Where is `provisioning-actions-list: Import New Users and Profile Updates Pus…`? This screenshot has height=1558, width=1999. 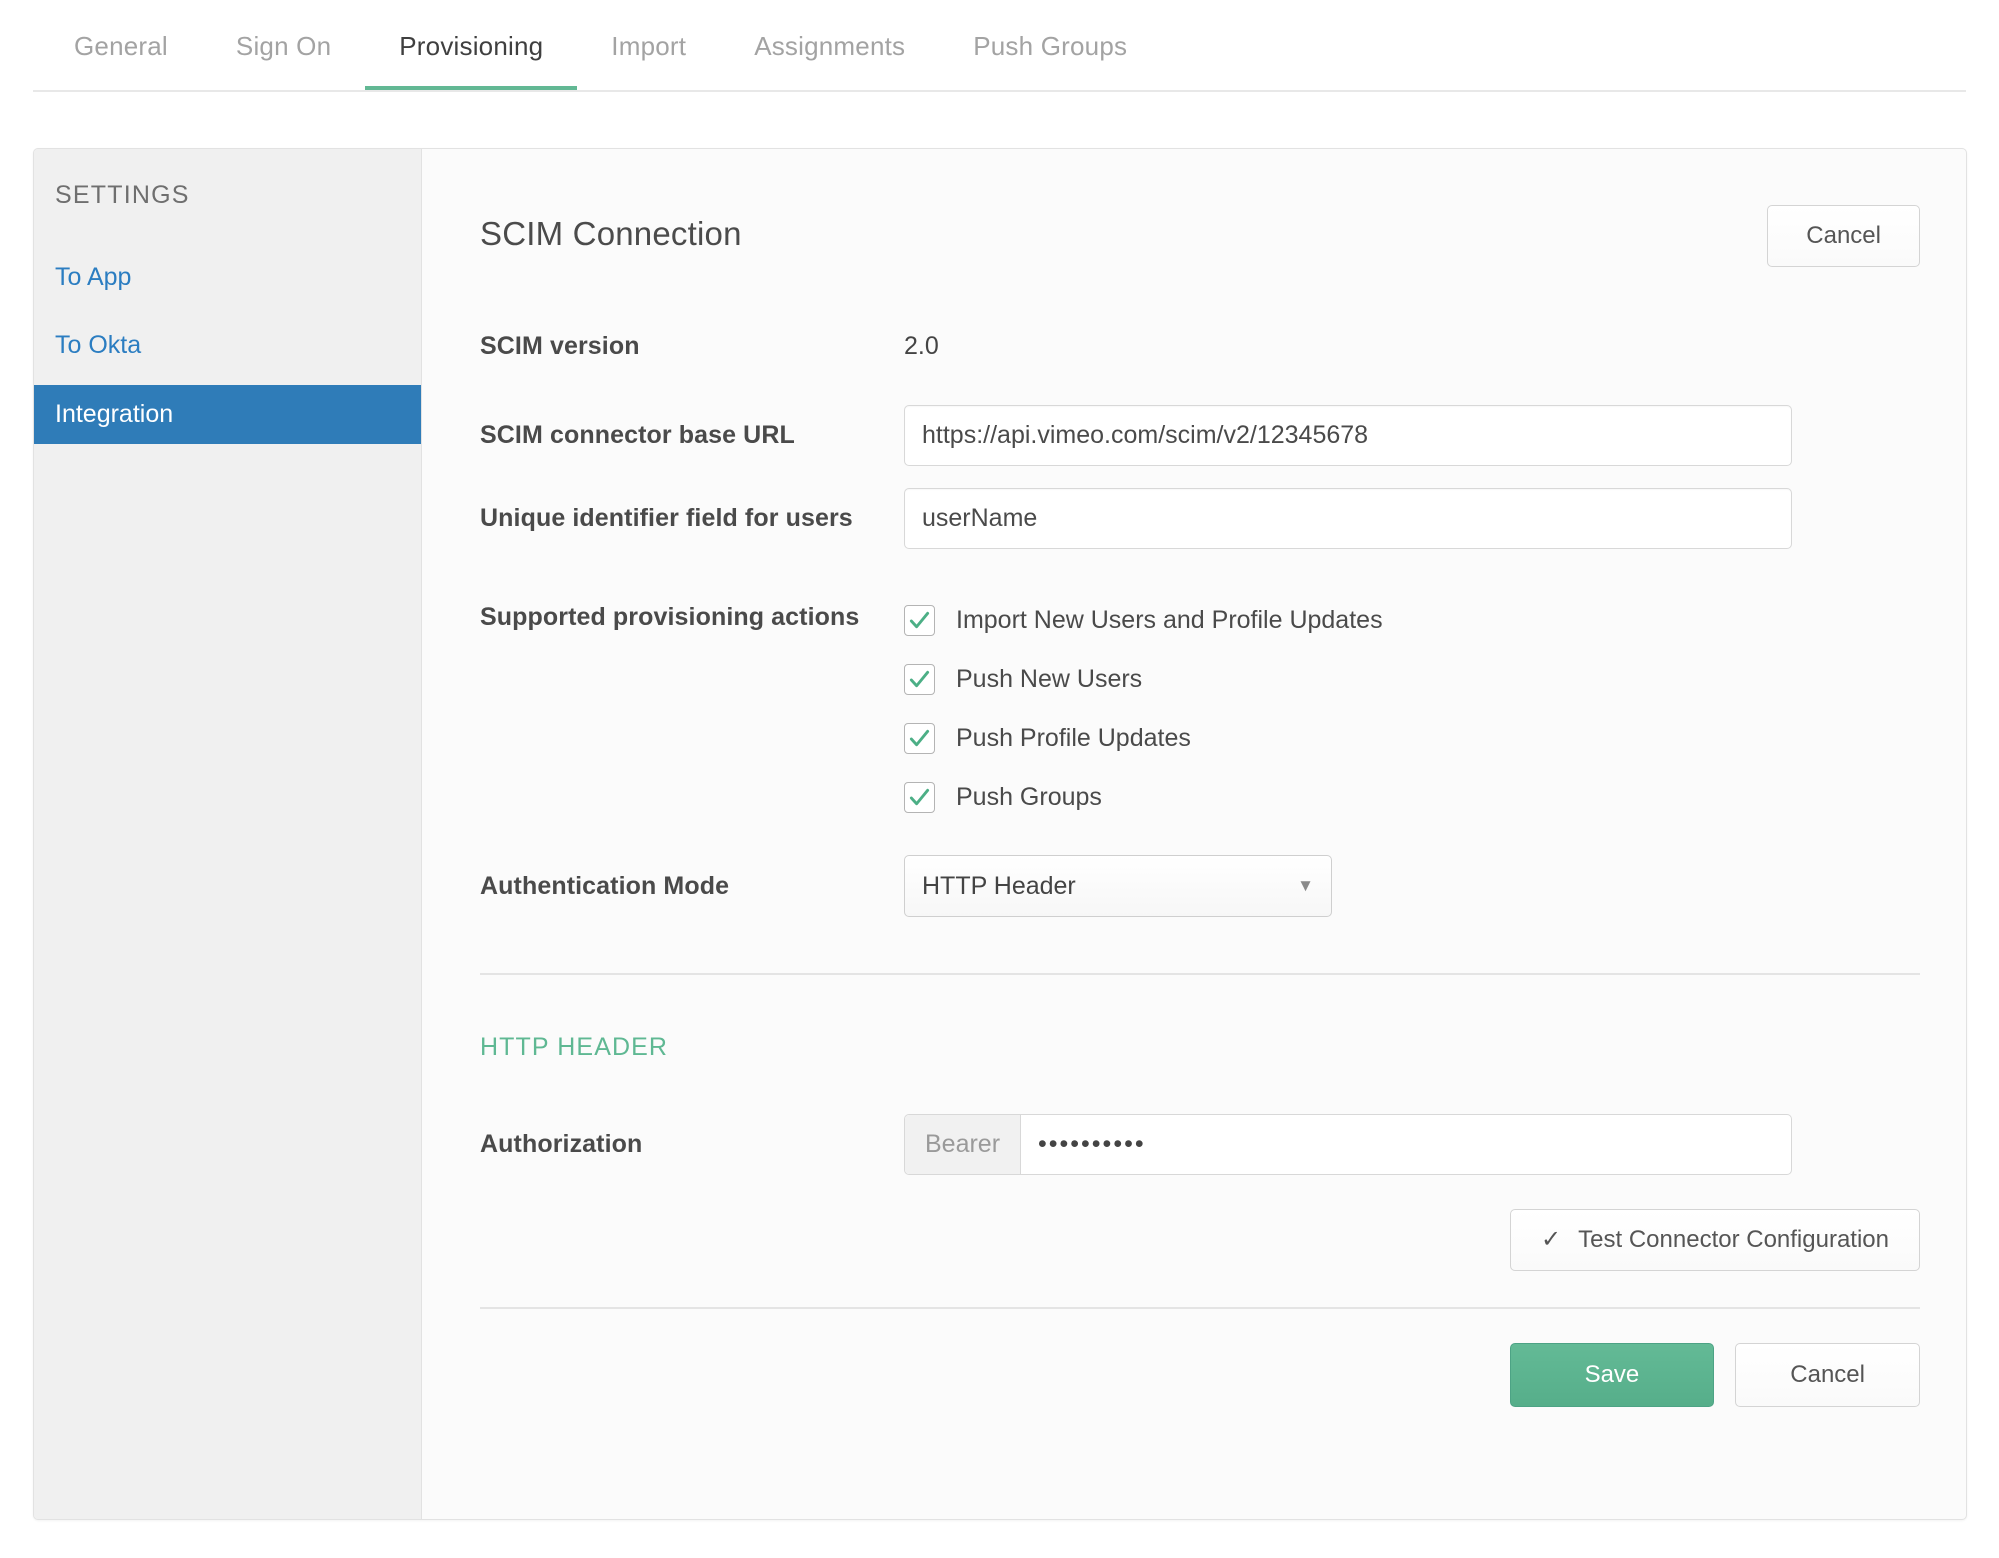
provisioning-actions-list: Import New Users and Profile Updates Pus… is located at coordinates (1143, 708).